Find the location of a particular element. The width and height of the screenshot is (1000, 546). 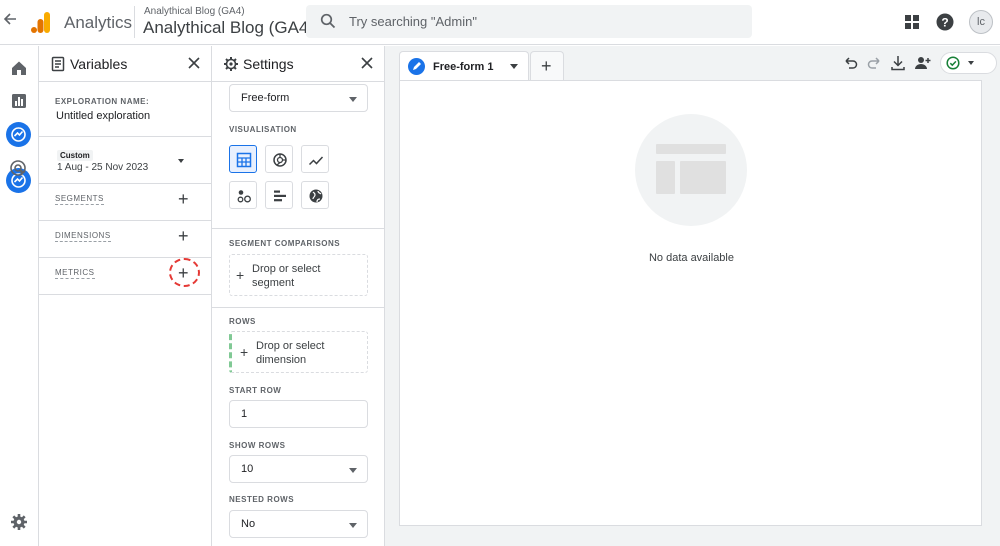

segment-drop-zone: + Drop or select segment is located at coordinates (298, 275).